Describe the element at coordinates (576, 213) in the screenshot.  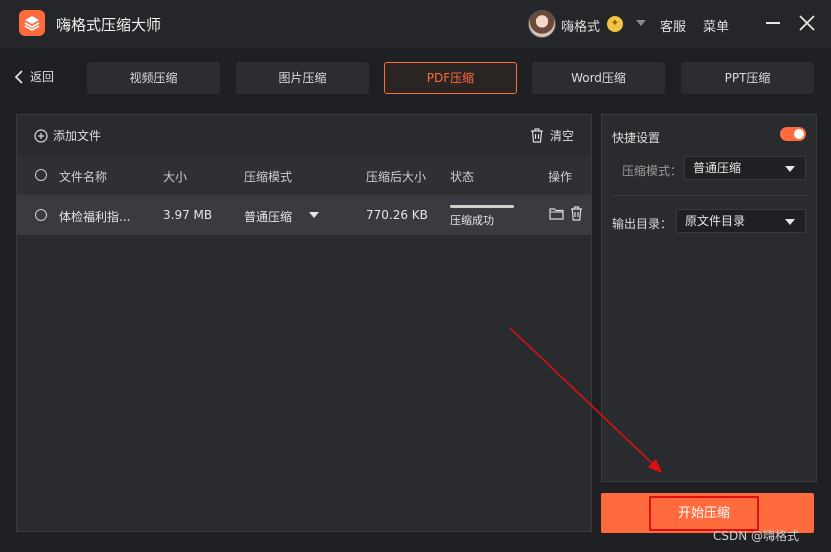
I see `delete-row-icon` at that location.